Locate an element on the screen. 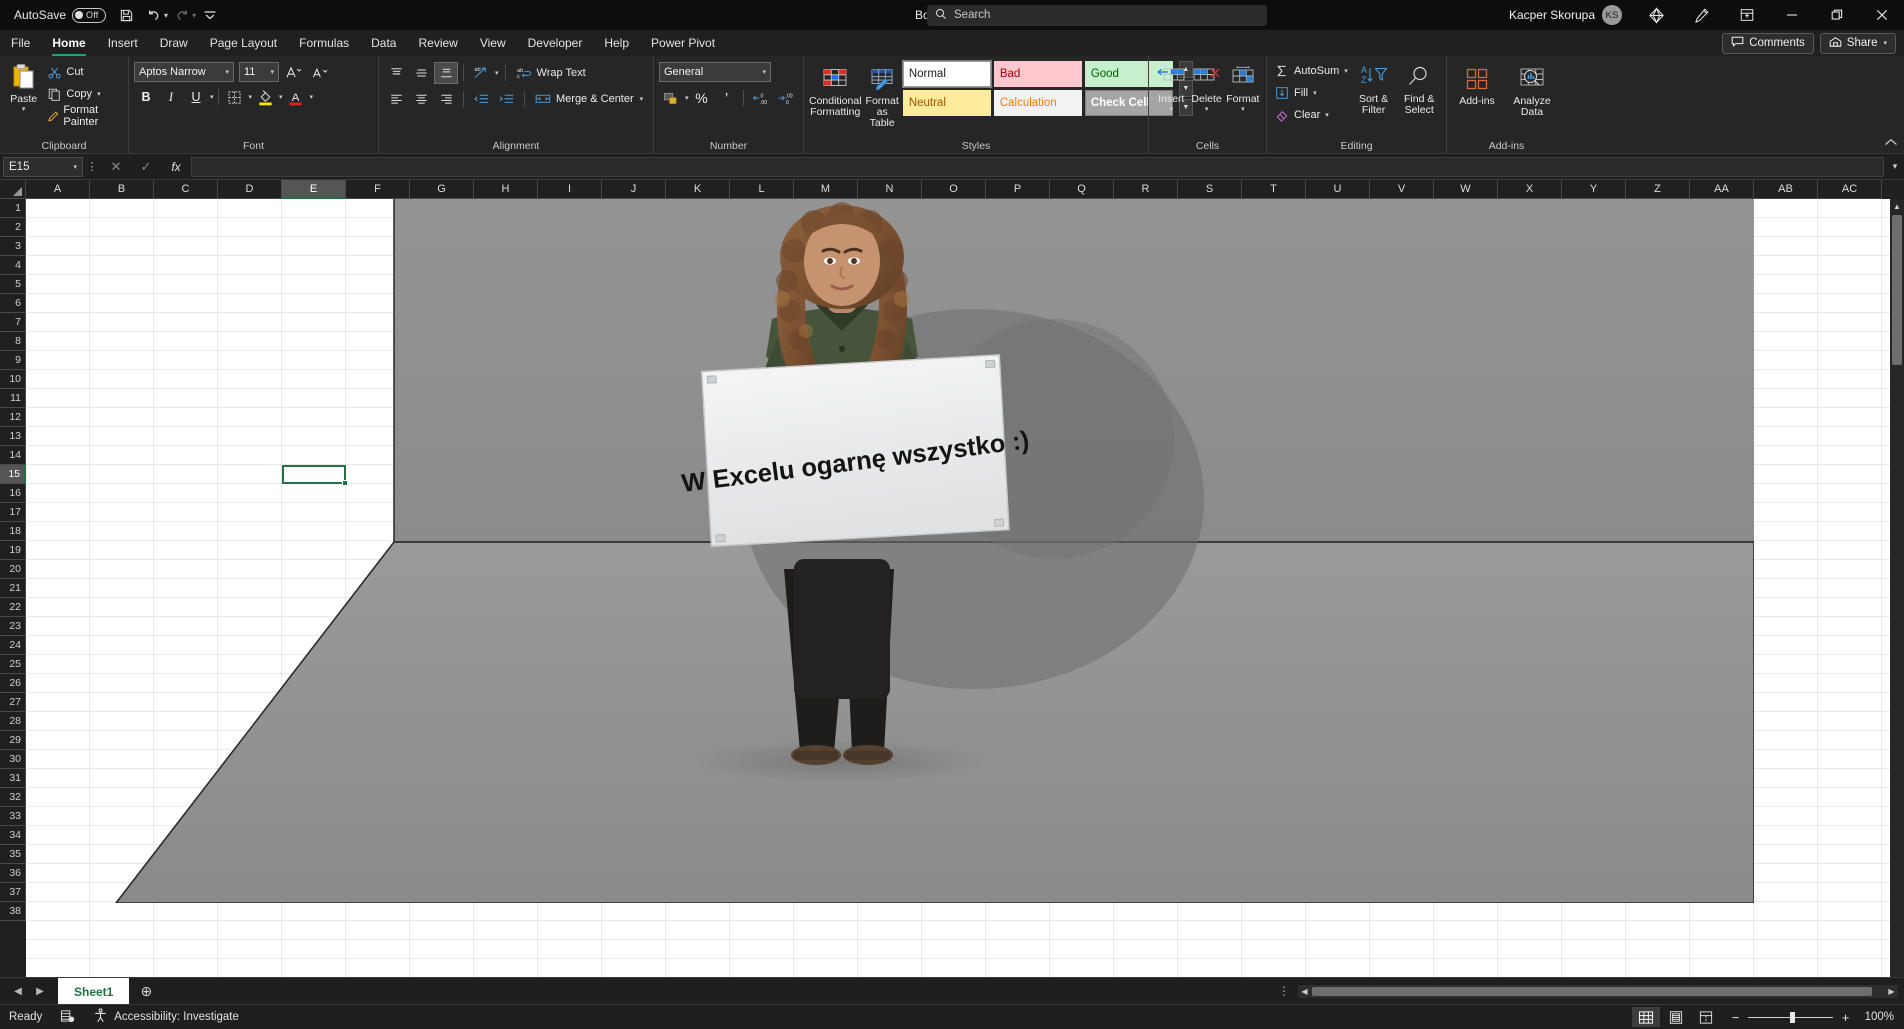 Image resolution: width=1904 pixels, height=1029 pixels. paste-button: Paste ▾ is located at coordinates (23, 86).